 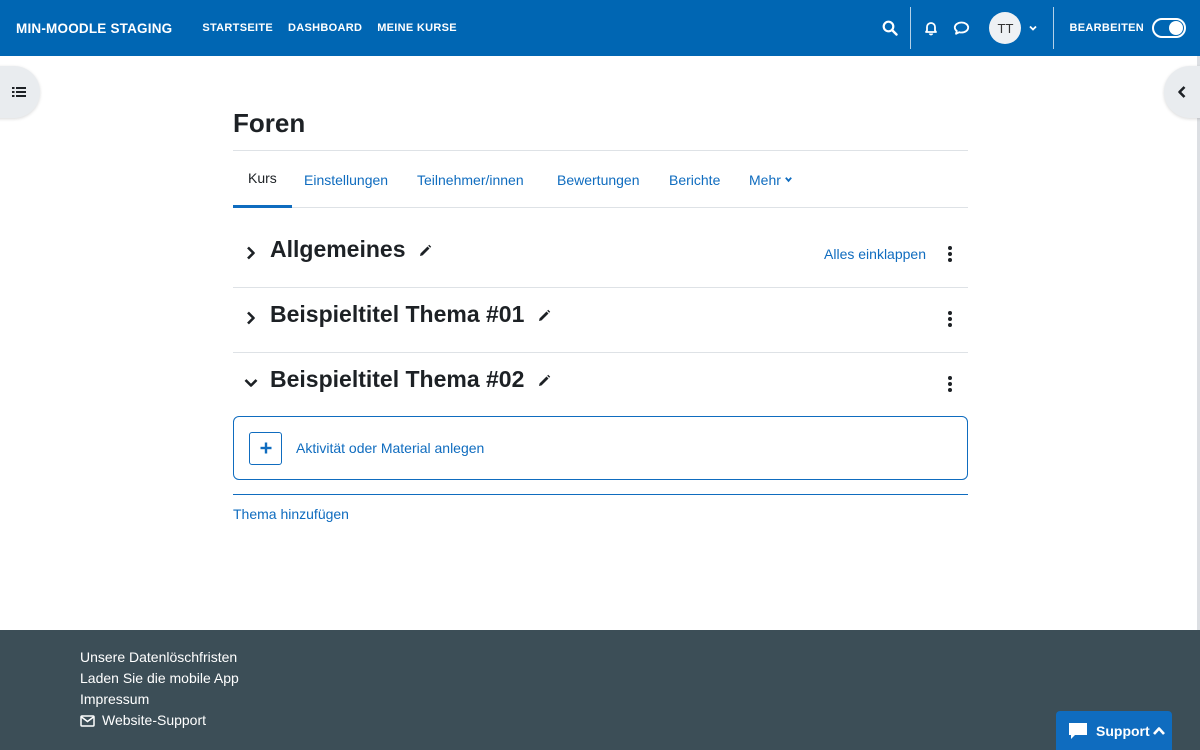 What do you see at coordinates (291, 514) in the screenshot?
I see `add-topic-link: Thema hinzufügen` at bounding box center [291, 514].